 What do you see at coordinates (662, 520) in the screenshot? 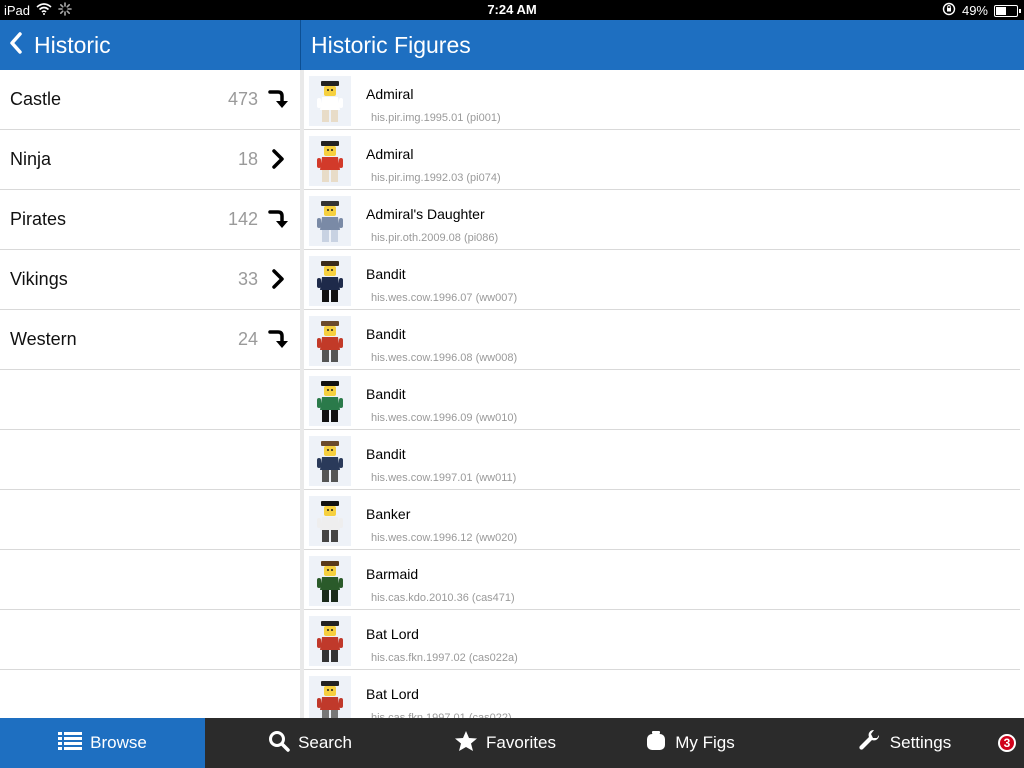
I see `figure-row: Banker his.wes.cow.1996.12 (ww020)` at bounding box center [662, 520].